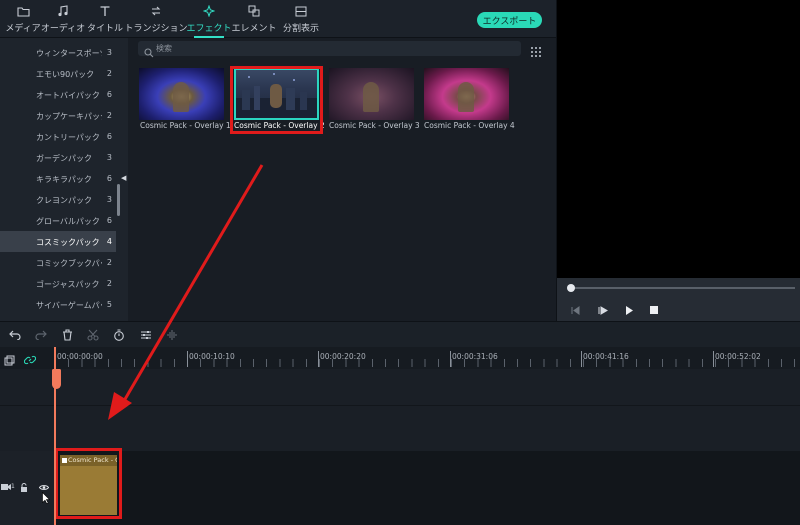 This screenshot has height=525, width=800. Describe the element at coordinates (738, 356) in the screenshot. I see `ruler-label: 00:00:52:02` at that location.